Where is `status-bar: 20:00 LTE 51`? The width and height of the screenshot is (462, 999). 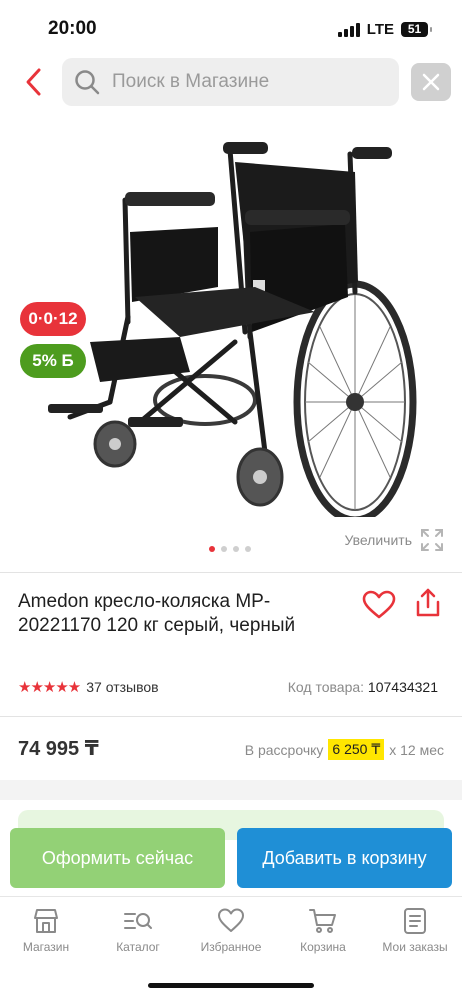 status-bar: 20:00 LTE 51 is located at coordinates (231, 29).